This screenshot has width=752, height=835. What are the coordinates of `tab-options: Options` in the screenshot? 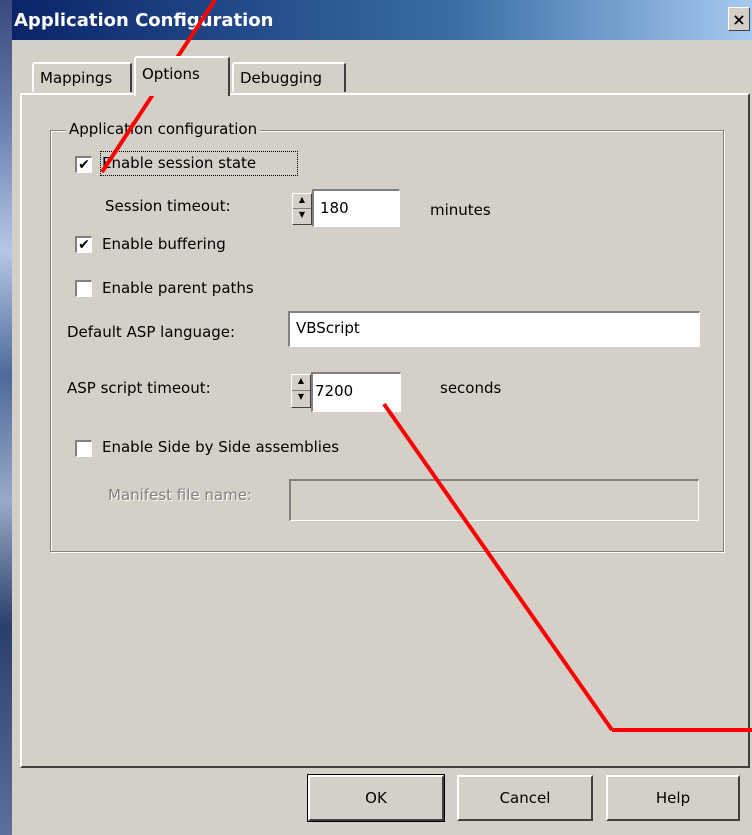 It's located at (182, 76).